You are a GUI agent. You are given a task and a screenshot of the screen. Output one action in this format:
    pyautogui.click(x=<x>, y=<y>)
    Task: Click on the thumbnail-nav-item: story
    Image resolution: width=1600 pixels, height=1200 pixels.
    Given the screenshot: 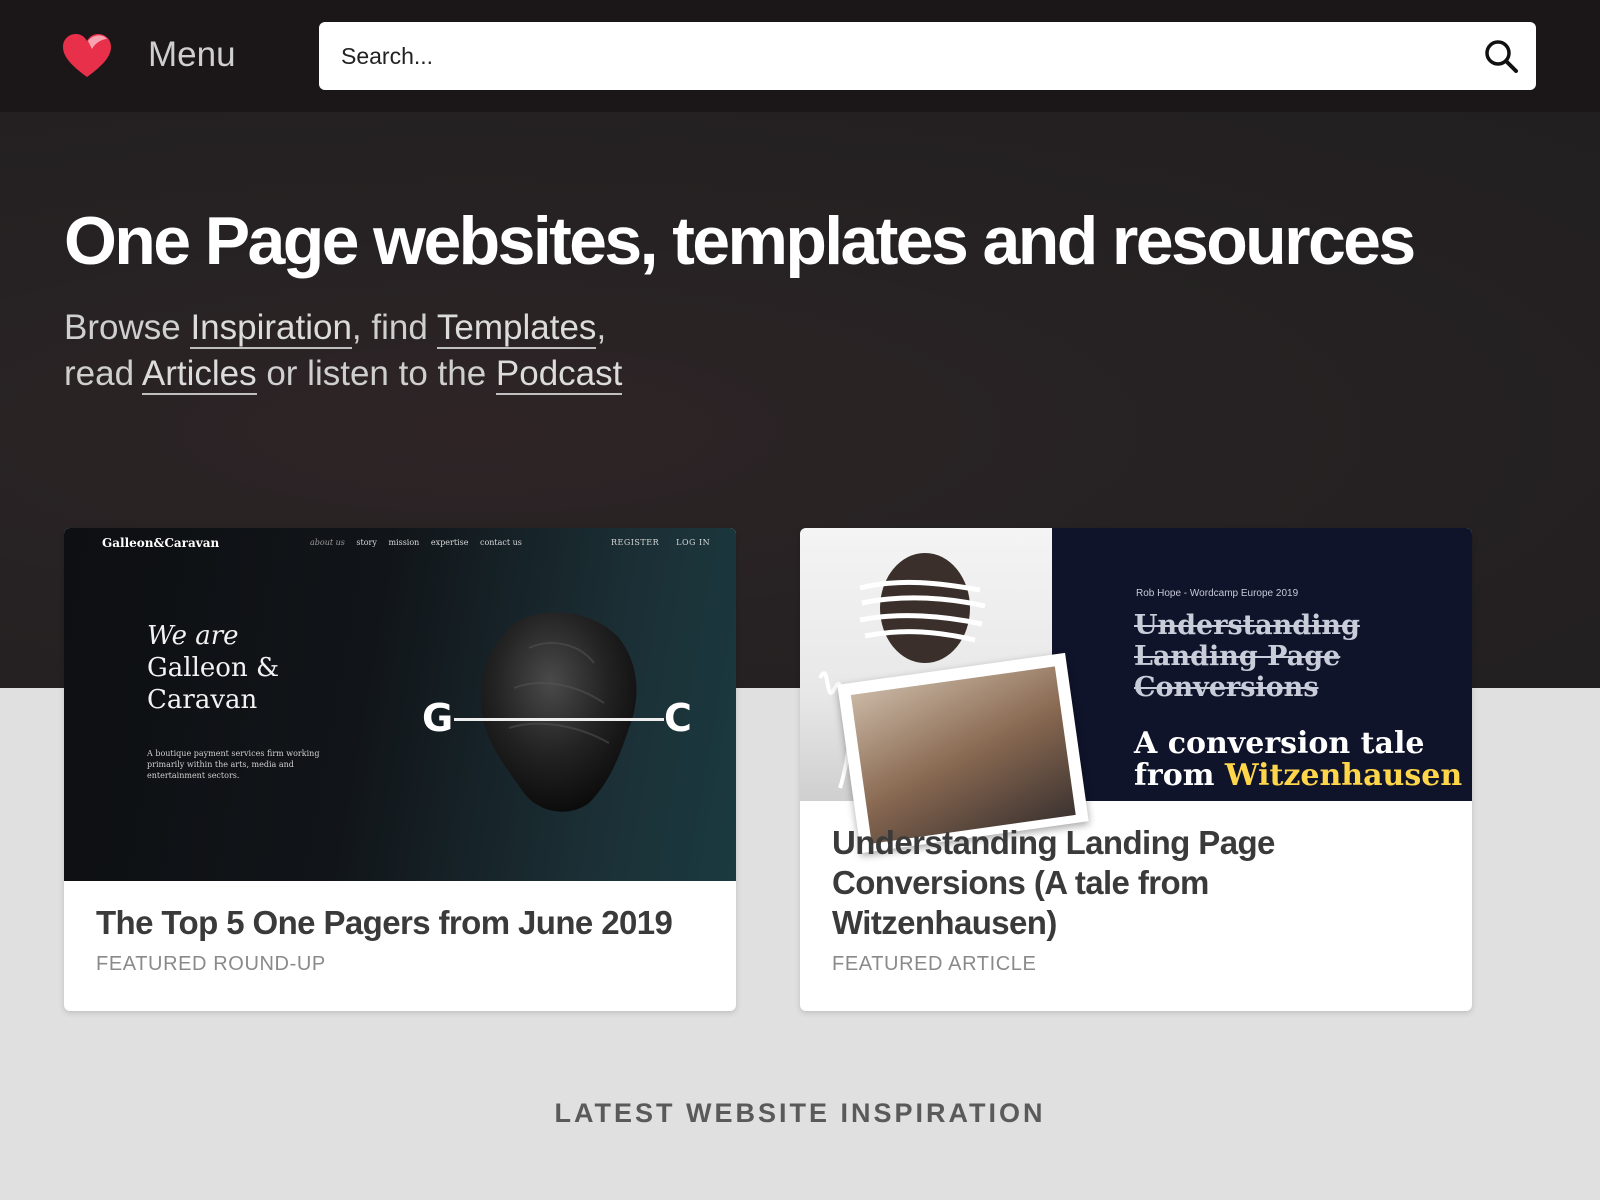 What is the action you would take?
    pyautogui.click(x=366, y=542)
    